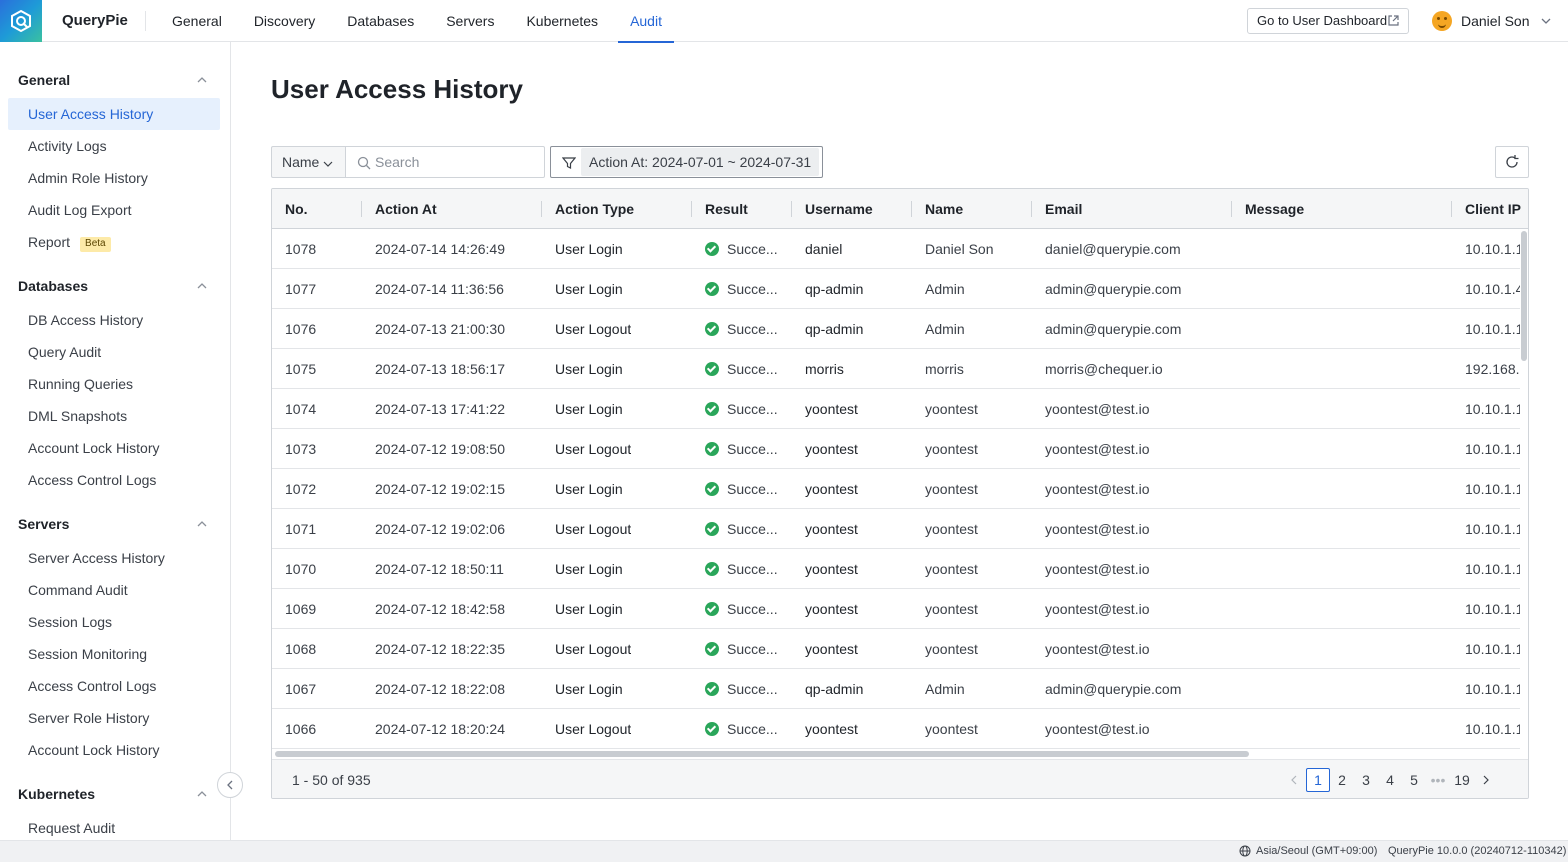  Describe the element at coordinates (114, 384) in the screenshot. I see `sidebar-item-running-queries: Running Queries` at that location.